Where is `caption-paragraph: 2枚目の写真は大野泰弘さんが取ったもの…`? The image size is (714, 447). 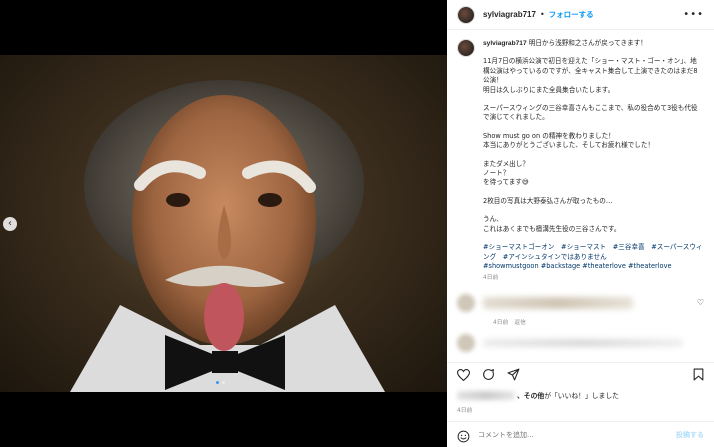 caption-paragraph: 2枚目の写真は大野泰弘さんが取ったもの… is located at coordinates (548, 200).